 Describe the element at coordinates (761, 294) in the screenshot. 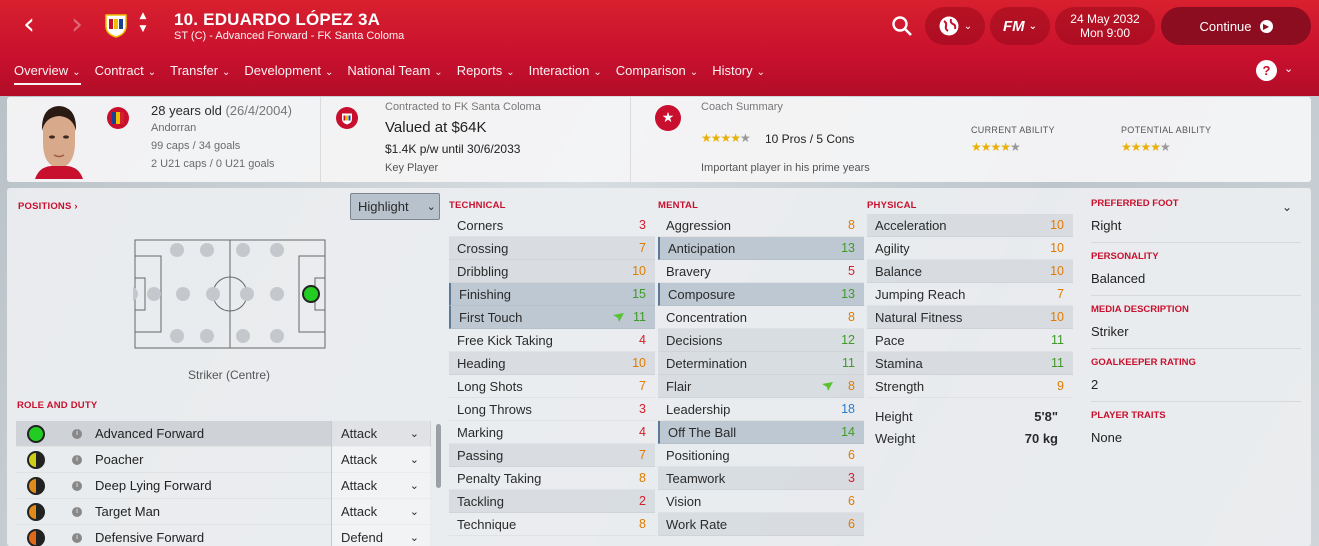

I see `attribute-row: Composure 13` at that location.